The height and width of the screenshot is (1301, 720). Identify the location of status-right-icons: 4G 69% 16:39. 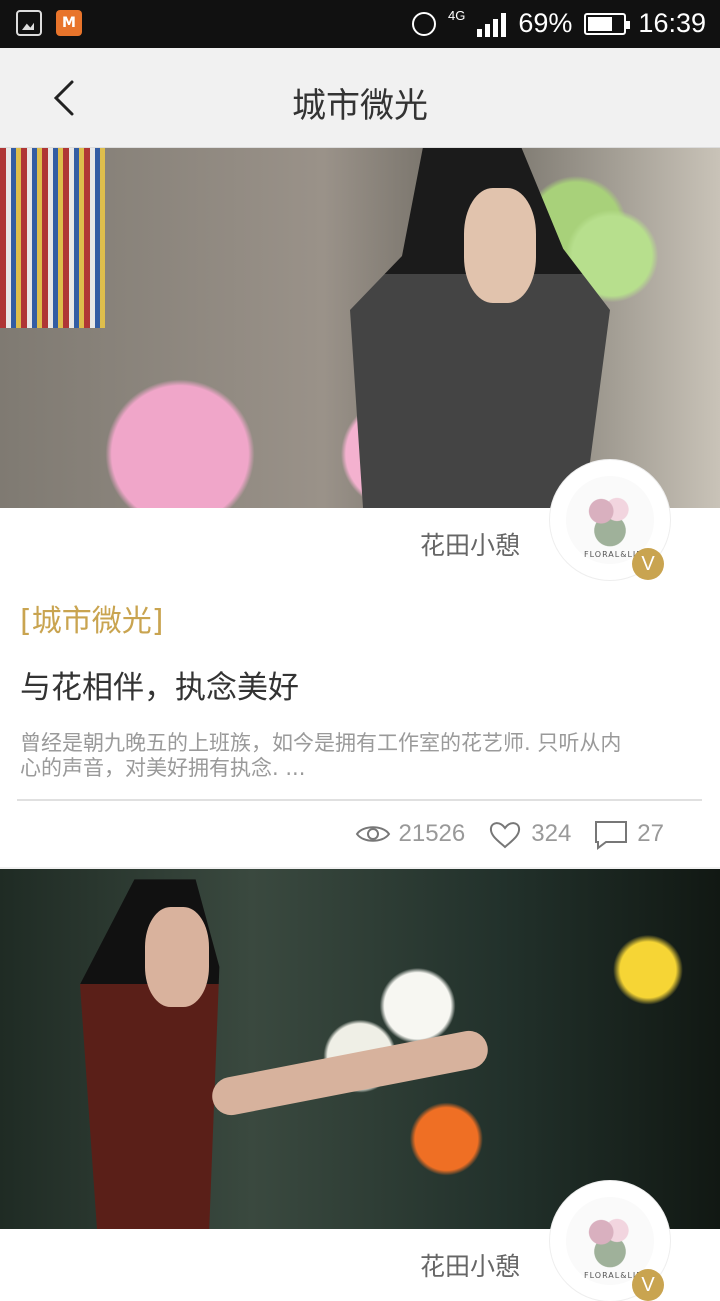
(559, 23).